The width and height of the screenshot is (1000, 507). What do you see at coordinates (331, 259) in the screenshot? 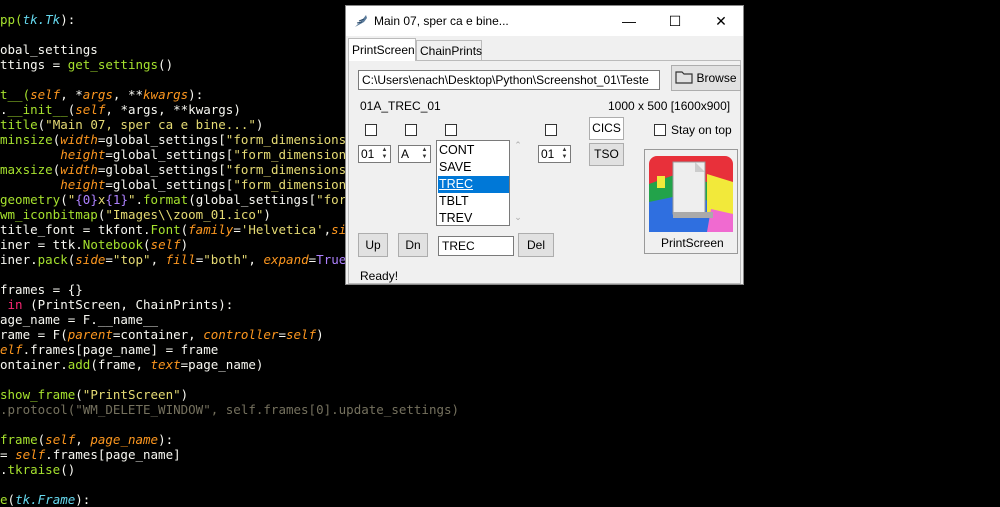
I see `code-token: True` at bounding box center [331, 259].